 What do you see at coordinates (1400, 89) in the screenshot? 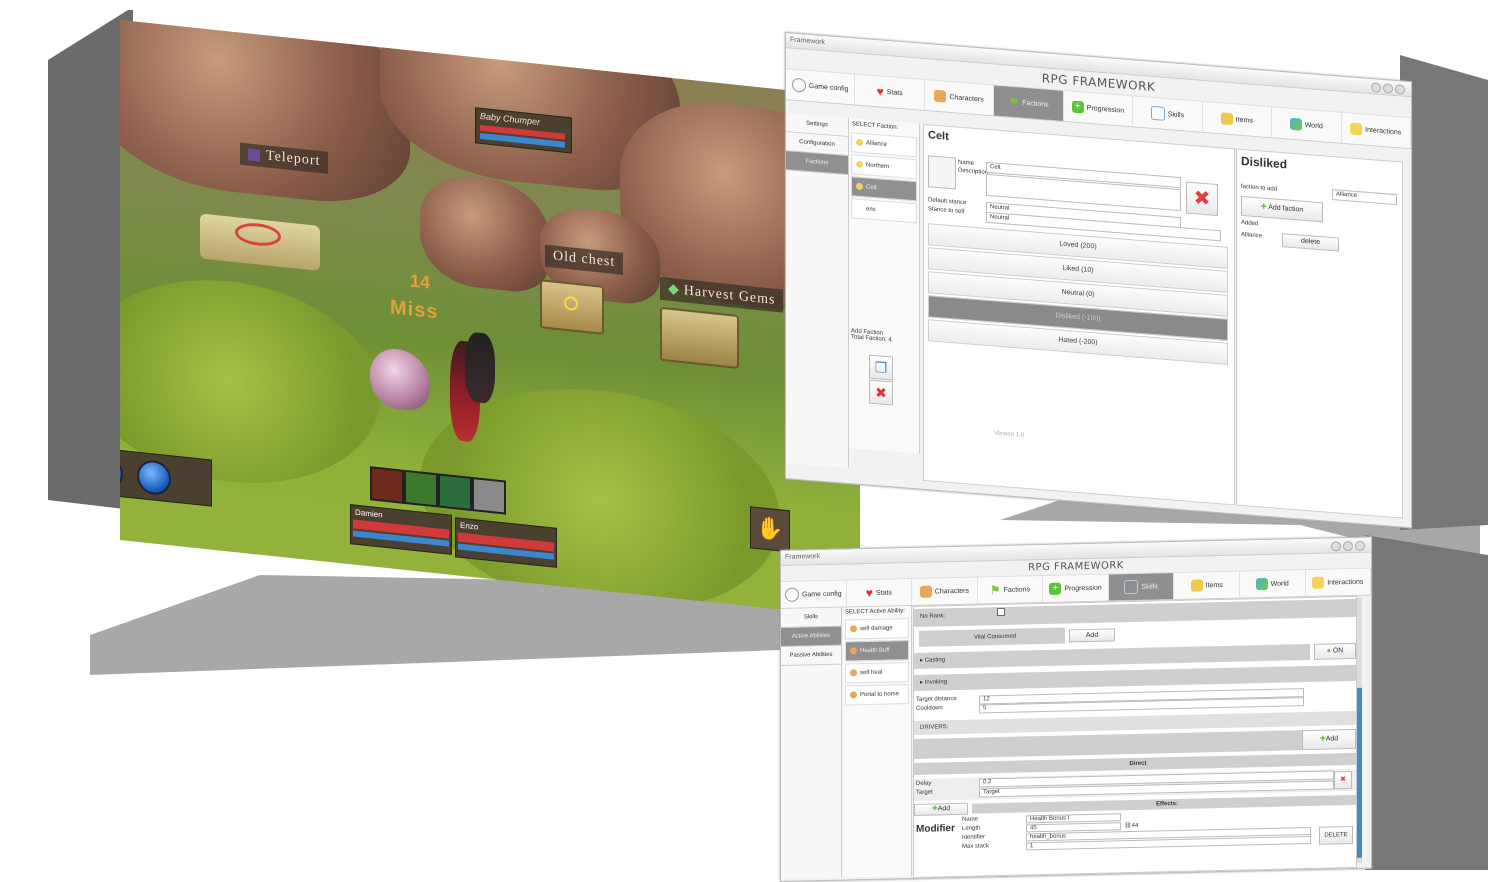
I see `close-button` at bounding box center [1400, 89].